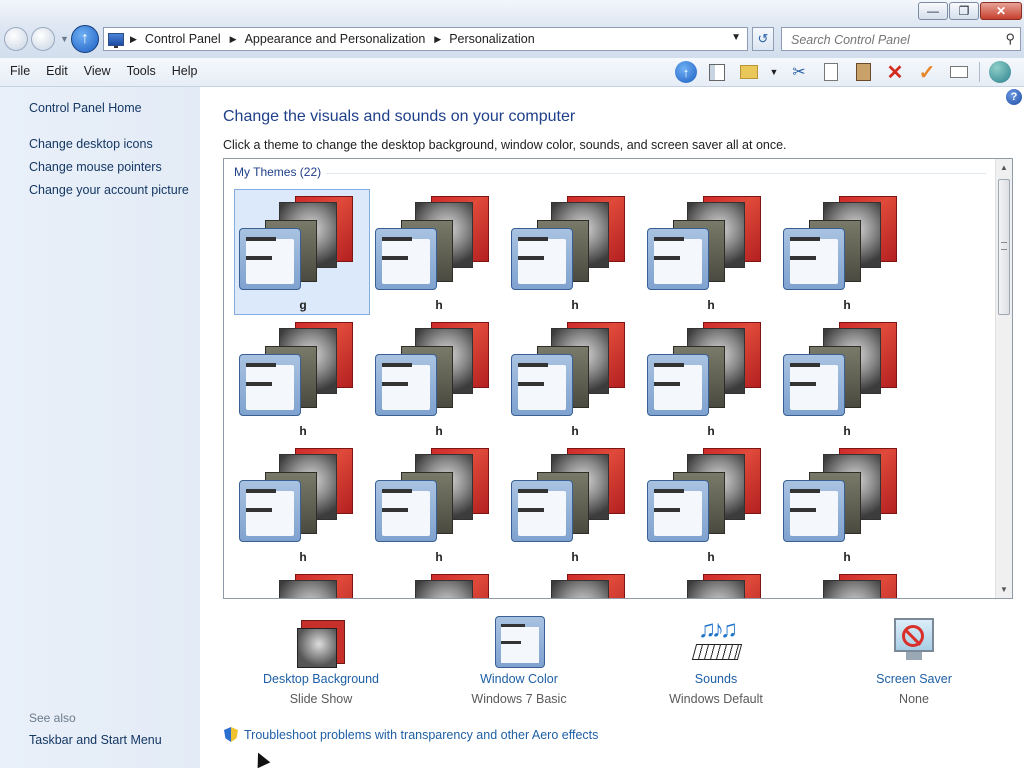 The width and height of the screenshot is (1024, 768). What do you see at coordinates (914, 679) in the screenshot?
I see `screen-saver-link: Screen Saver` at bounding box center [914, 679].